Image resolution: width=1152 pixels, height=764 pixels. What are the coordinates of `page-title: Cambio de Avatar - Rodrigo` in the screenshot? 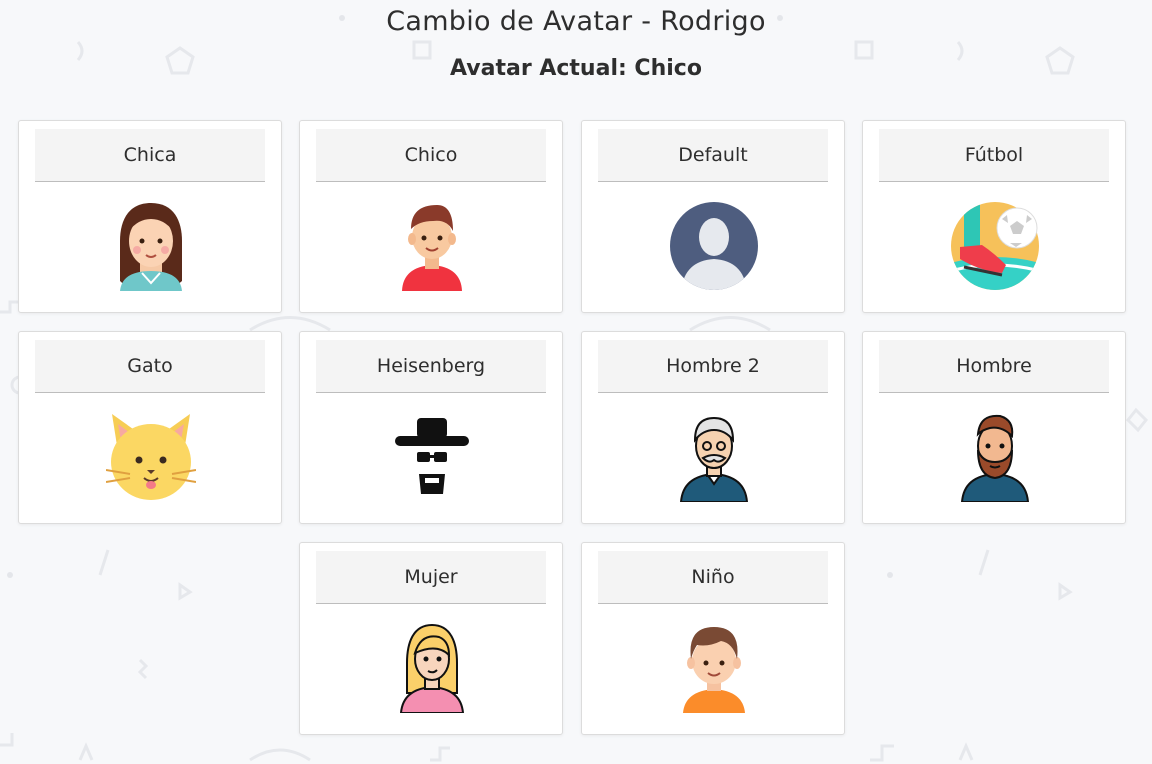 It's located at (576, 21).